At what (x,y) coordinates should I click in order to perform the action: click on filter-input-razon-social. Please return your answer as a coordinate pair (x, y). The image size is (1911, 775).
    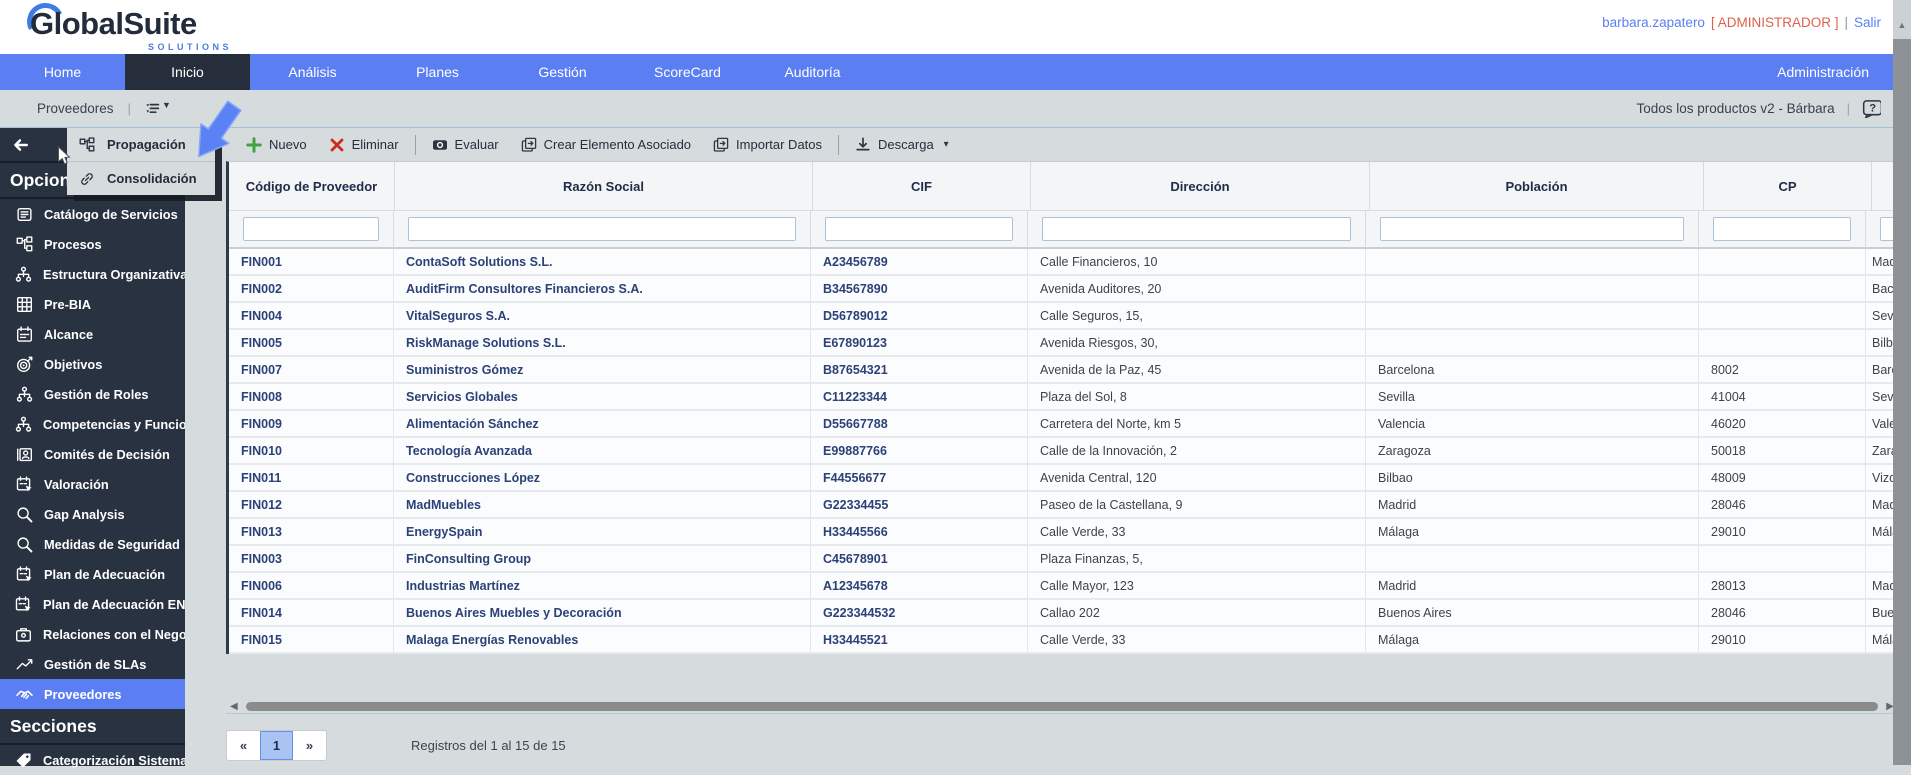
    Looking at the image, I should click on (602, 229).